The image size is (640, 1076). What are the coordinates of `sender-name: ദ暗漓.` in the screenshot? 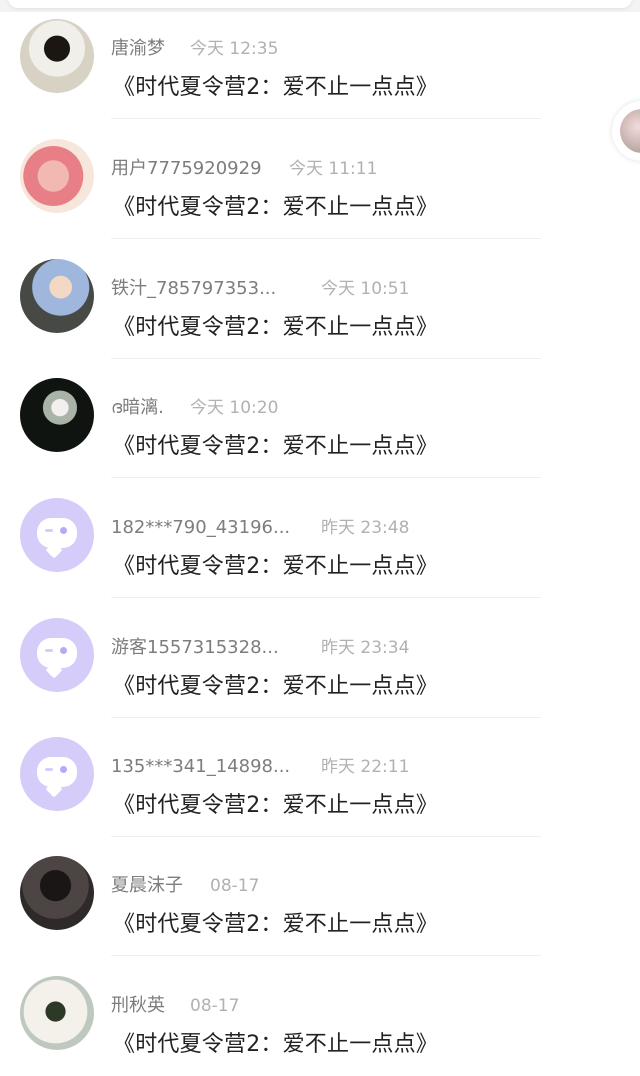 It's located at (137, 407).